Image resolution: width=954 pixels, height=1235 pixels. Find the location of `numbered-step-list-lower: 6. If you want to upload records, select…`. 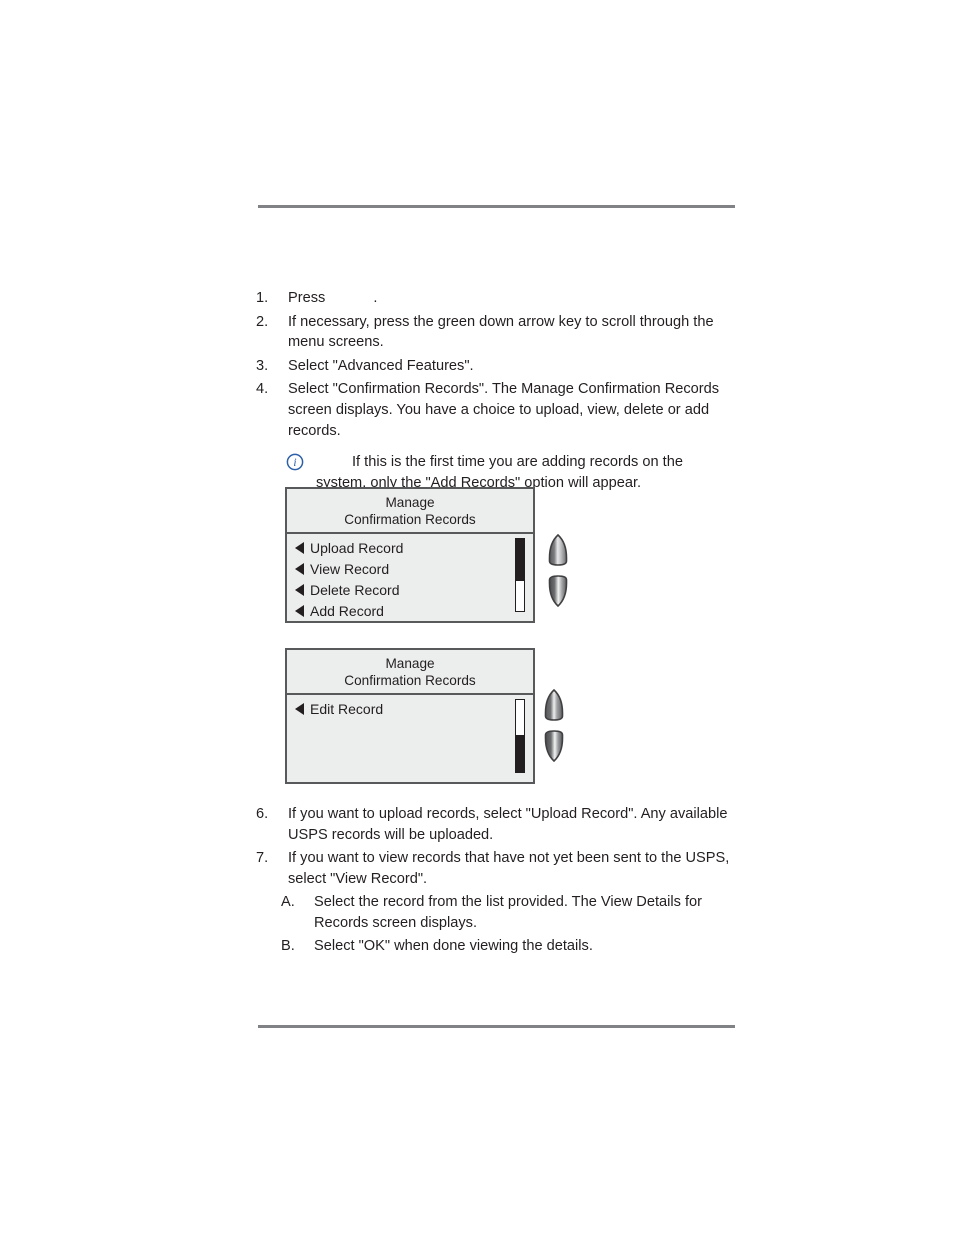

numbered-step-list-lower: 6. If you want to upload records, select… is located at coordinates (496, 846).